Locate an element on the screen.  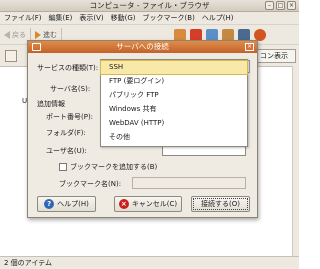
close-button: × is located at coordinates (291, 5).